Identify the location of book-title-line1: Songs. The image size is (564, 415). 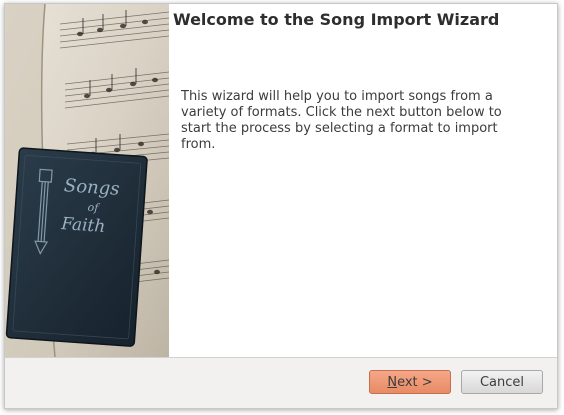
(91, 187).